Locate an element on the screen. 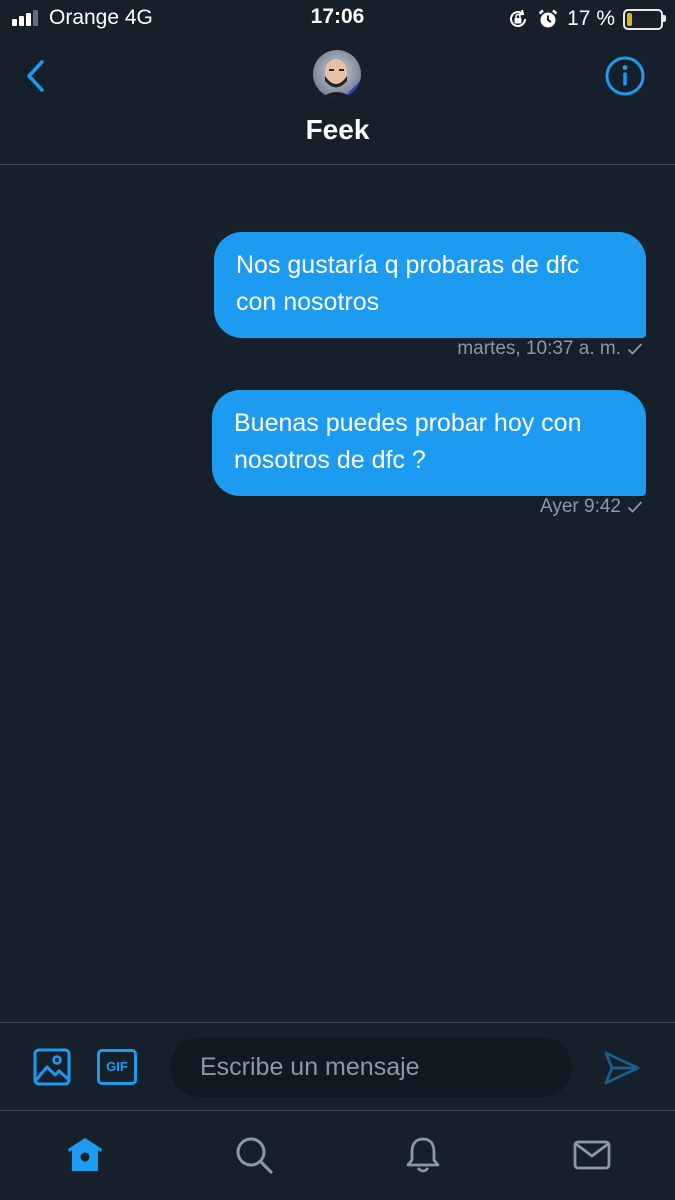 The width and height of the screenshot is (675, 1200). message-meta: martes, 10:37 a. m. is located at coordinates (550, 349).